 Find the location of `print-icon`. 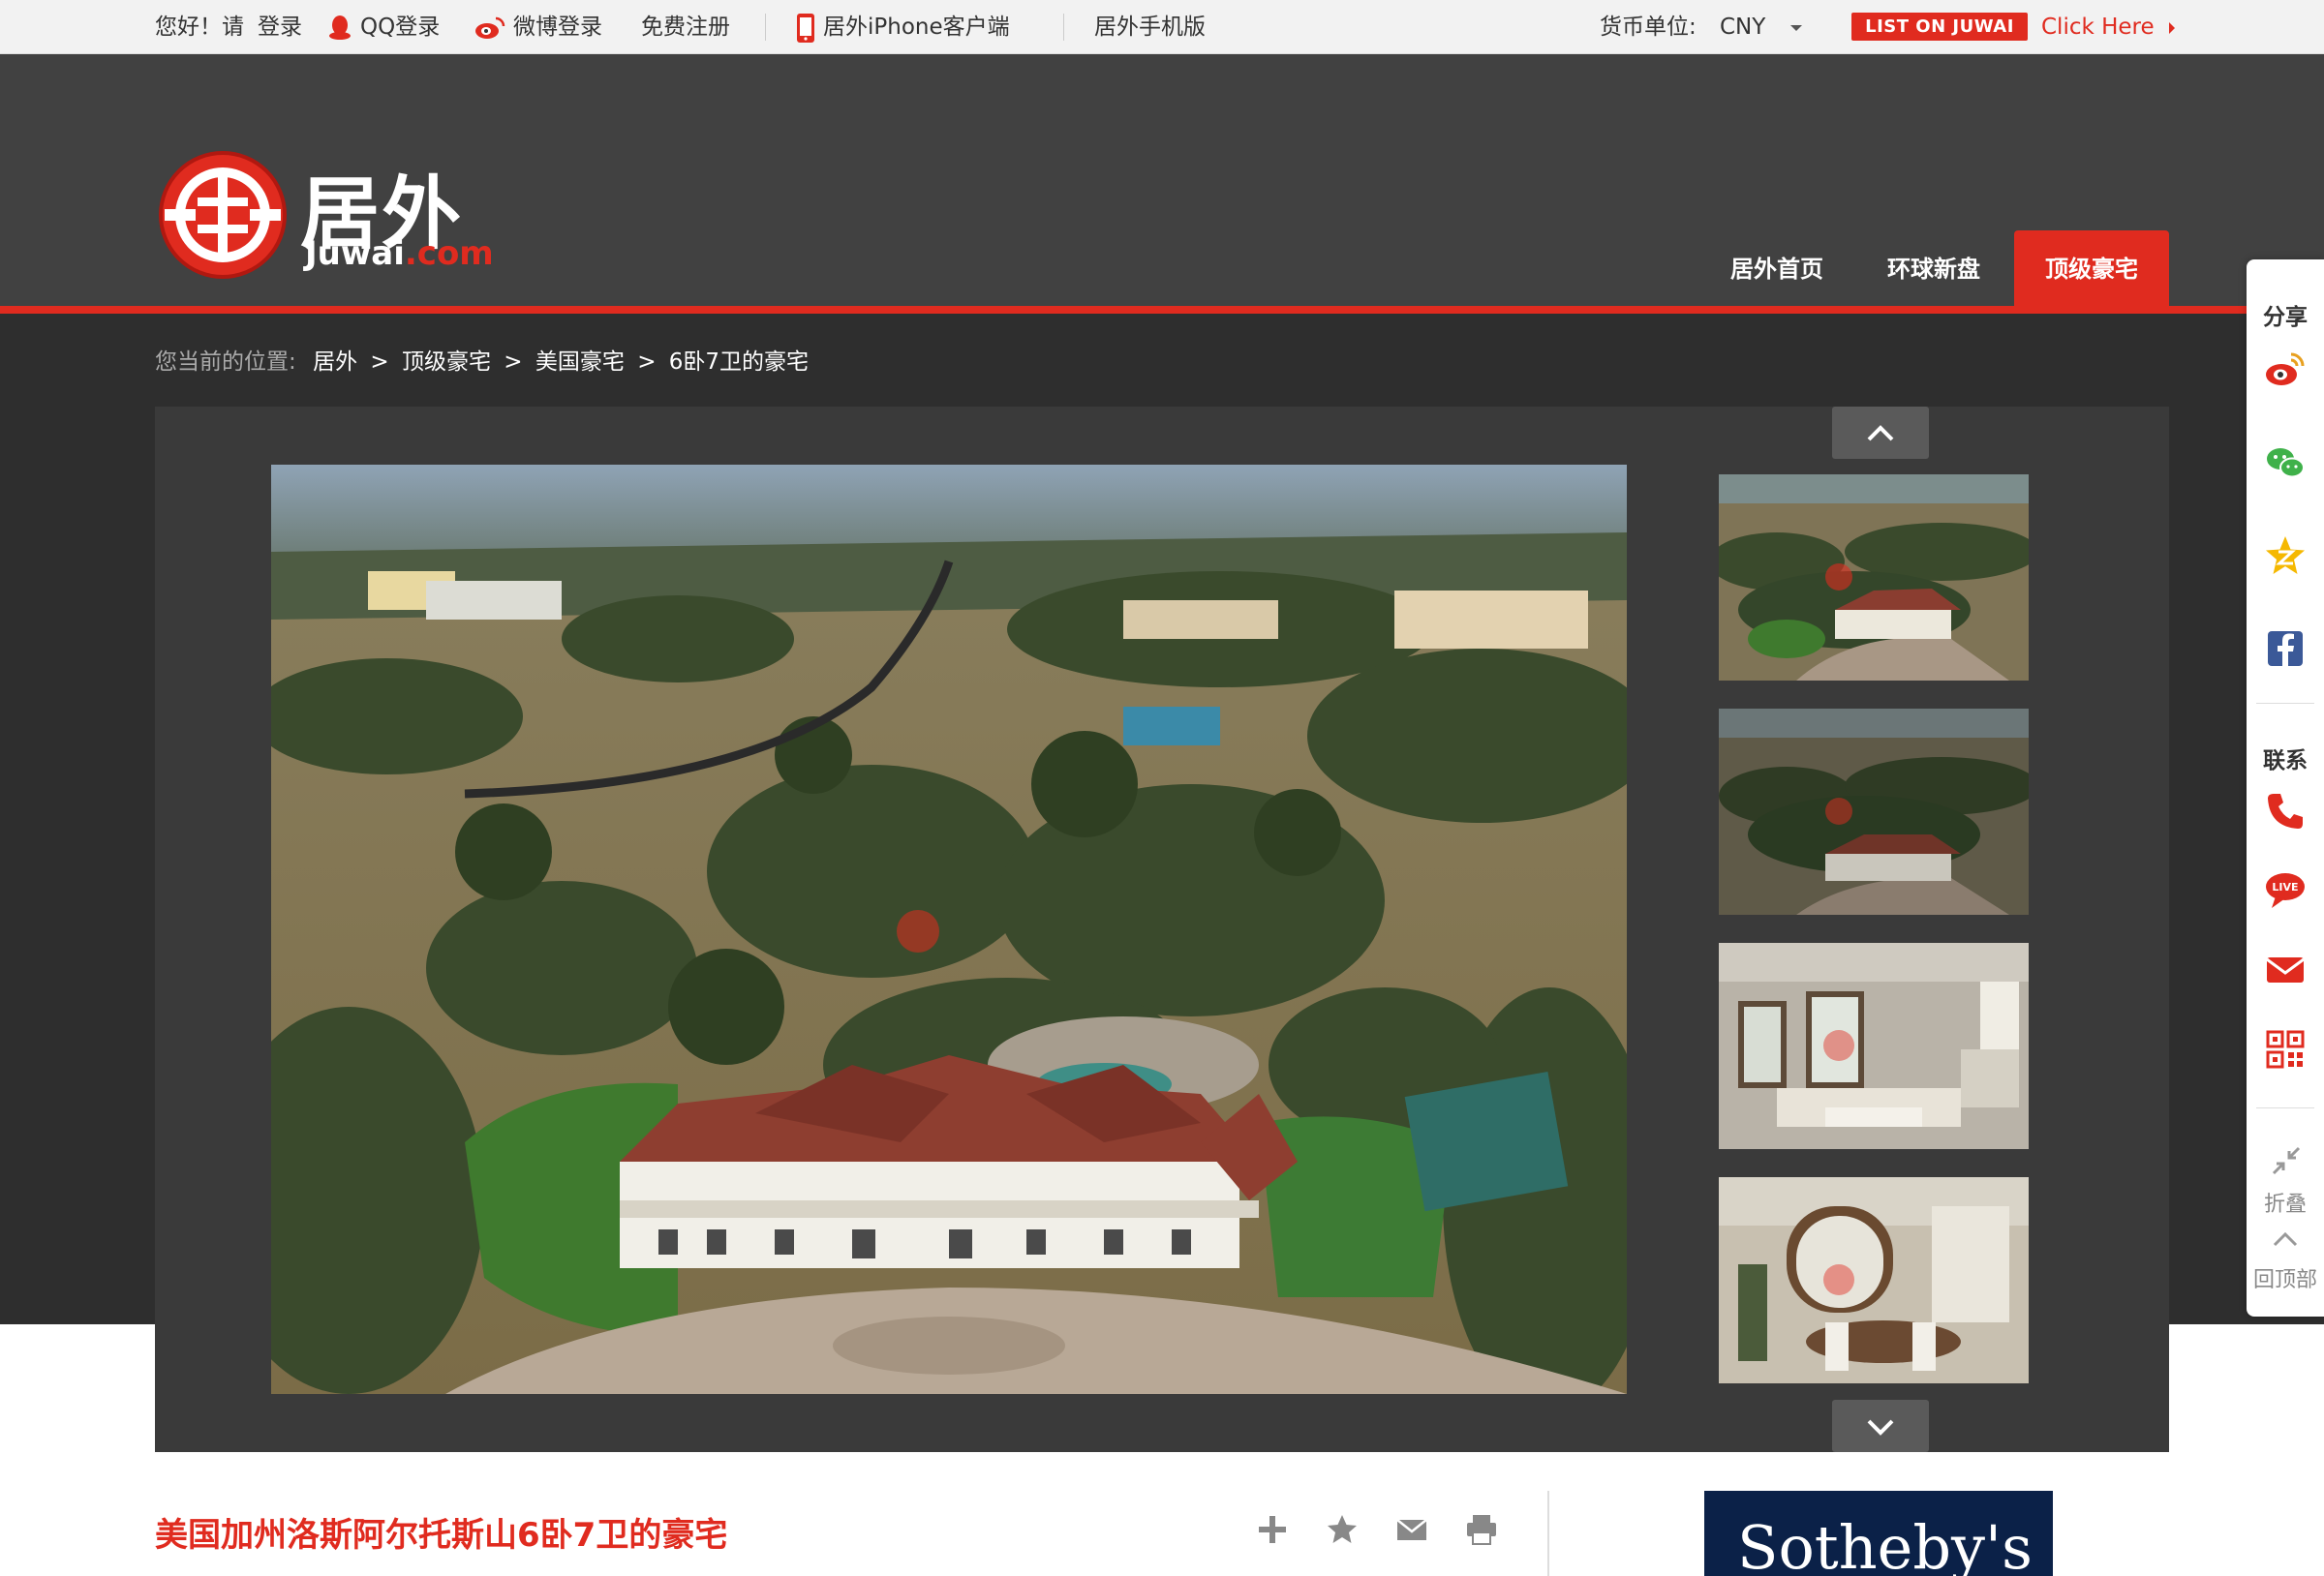

print-icon is located at coordinates (1481, 1529).